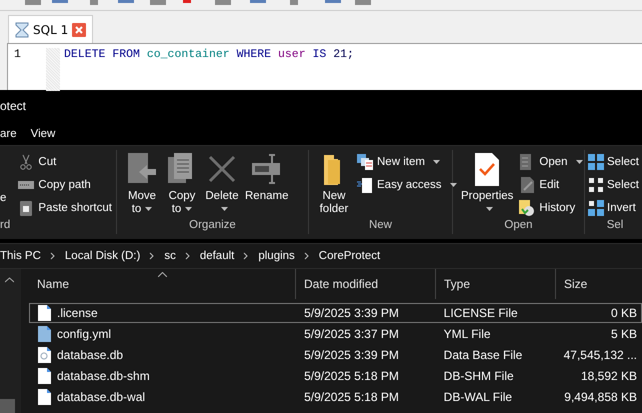 This screenshot has width=642, height=413. What do you see at coordinates (551, 161) in the screenshot?
I see `ribbon-button: Open` at bounding box center [551, 161].